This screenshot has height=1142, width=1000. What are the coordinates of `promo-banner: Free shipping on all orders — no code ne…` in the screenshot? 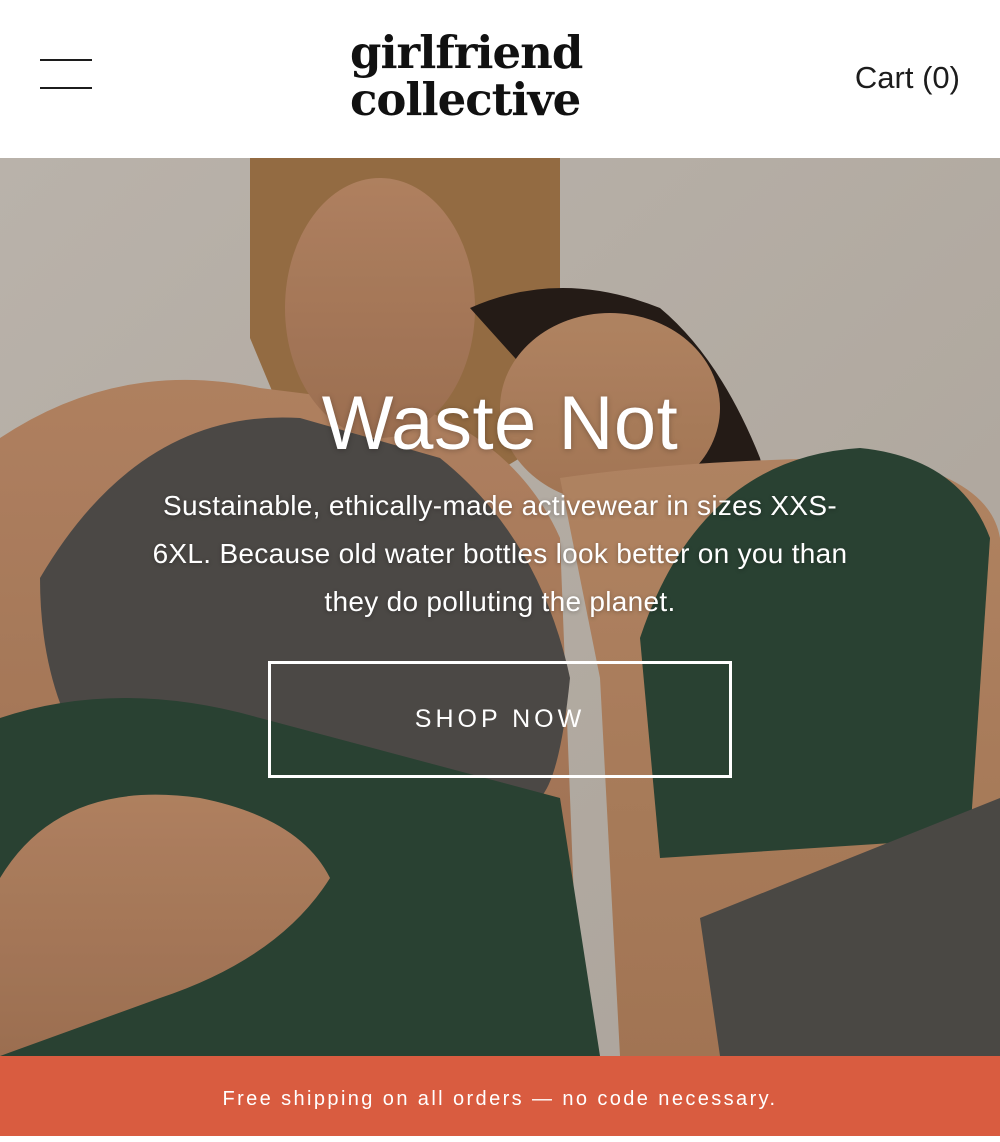 It's located at (500, 1096).